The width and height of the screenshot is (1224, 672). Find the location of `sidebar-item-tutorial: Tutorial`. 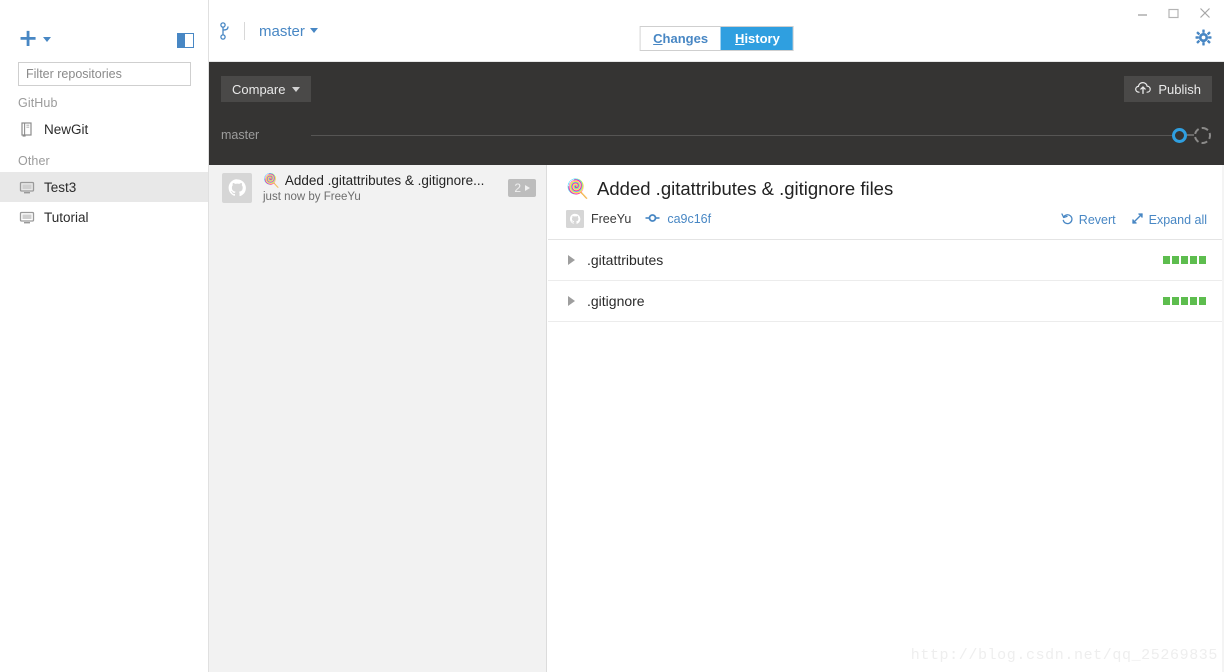

sidebar-item-tutorial: Tutorial is located at coordinates (104, 217).